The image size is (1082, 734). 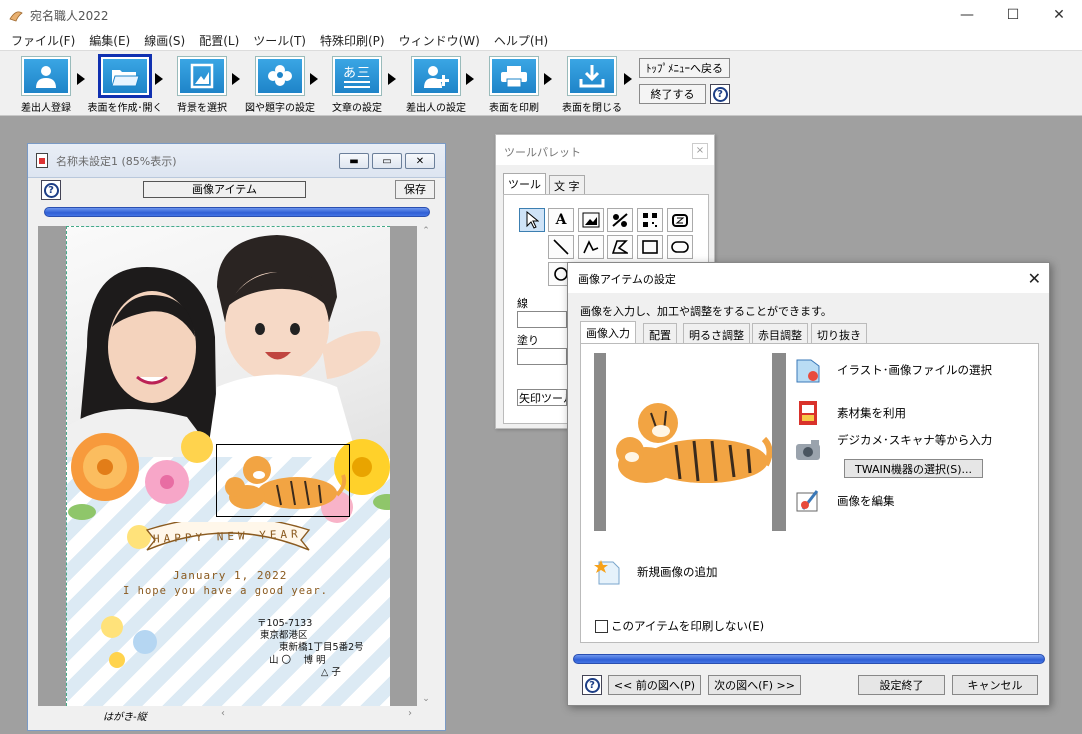 I want to click on finish-settings-button: 設定終了, so click(x=901, y=685).